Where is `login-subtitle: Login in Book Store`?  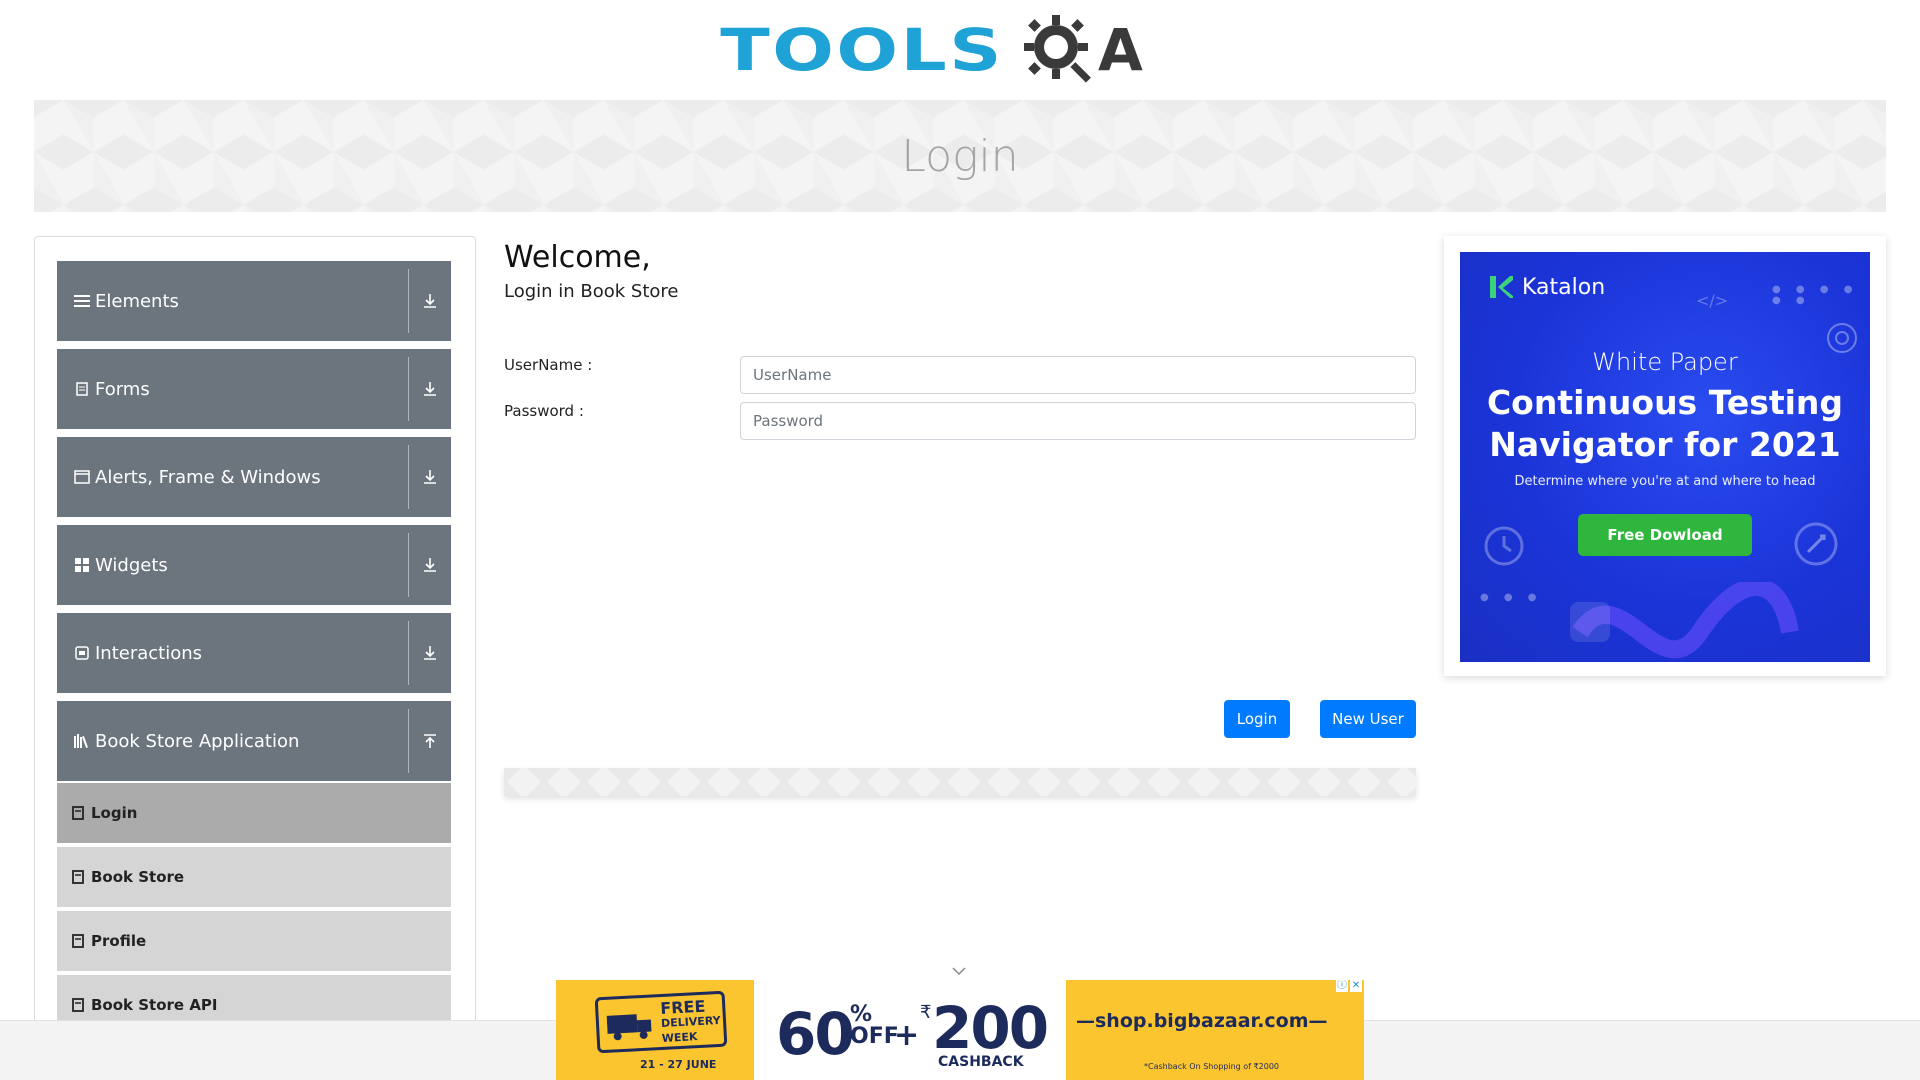
login-subtitle: Login in Book Store is located at coordinates (591, 291).